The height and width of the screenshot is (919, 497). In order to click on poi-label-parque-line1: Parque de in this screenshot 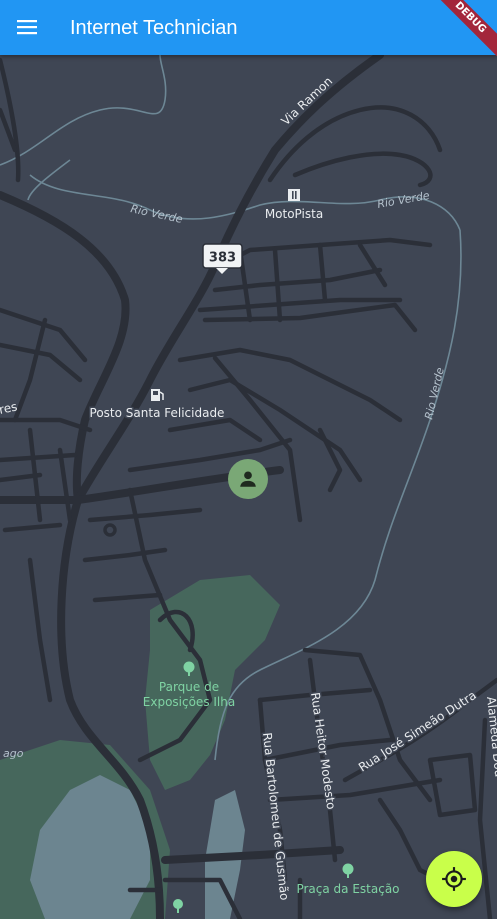, I will do `click(189, 687)`.